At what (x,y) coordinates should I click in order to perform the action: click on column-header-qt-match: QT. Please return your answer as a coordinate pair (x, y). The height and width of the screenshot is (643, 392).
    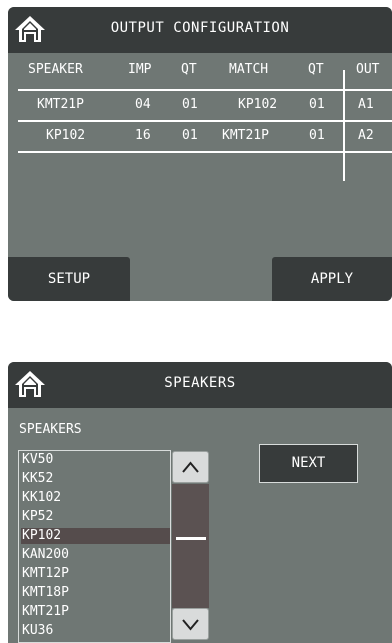
    Looking at the image, I should click on (316, 69).